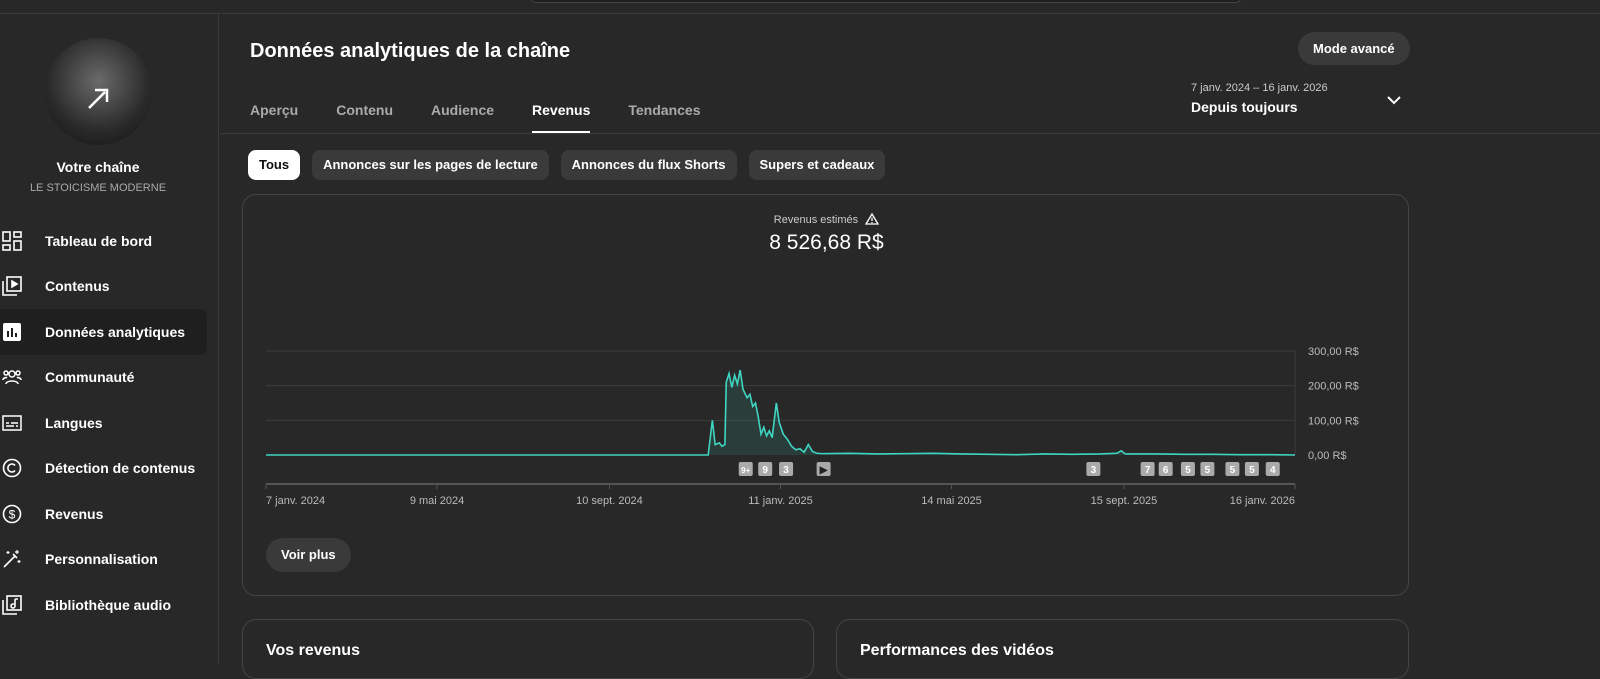 The width and height of the screenshot is (1600, 679). I want to click on video-marker-label: 9, so click(765, 470).